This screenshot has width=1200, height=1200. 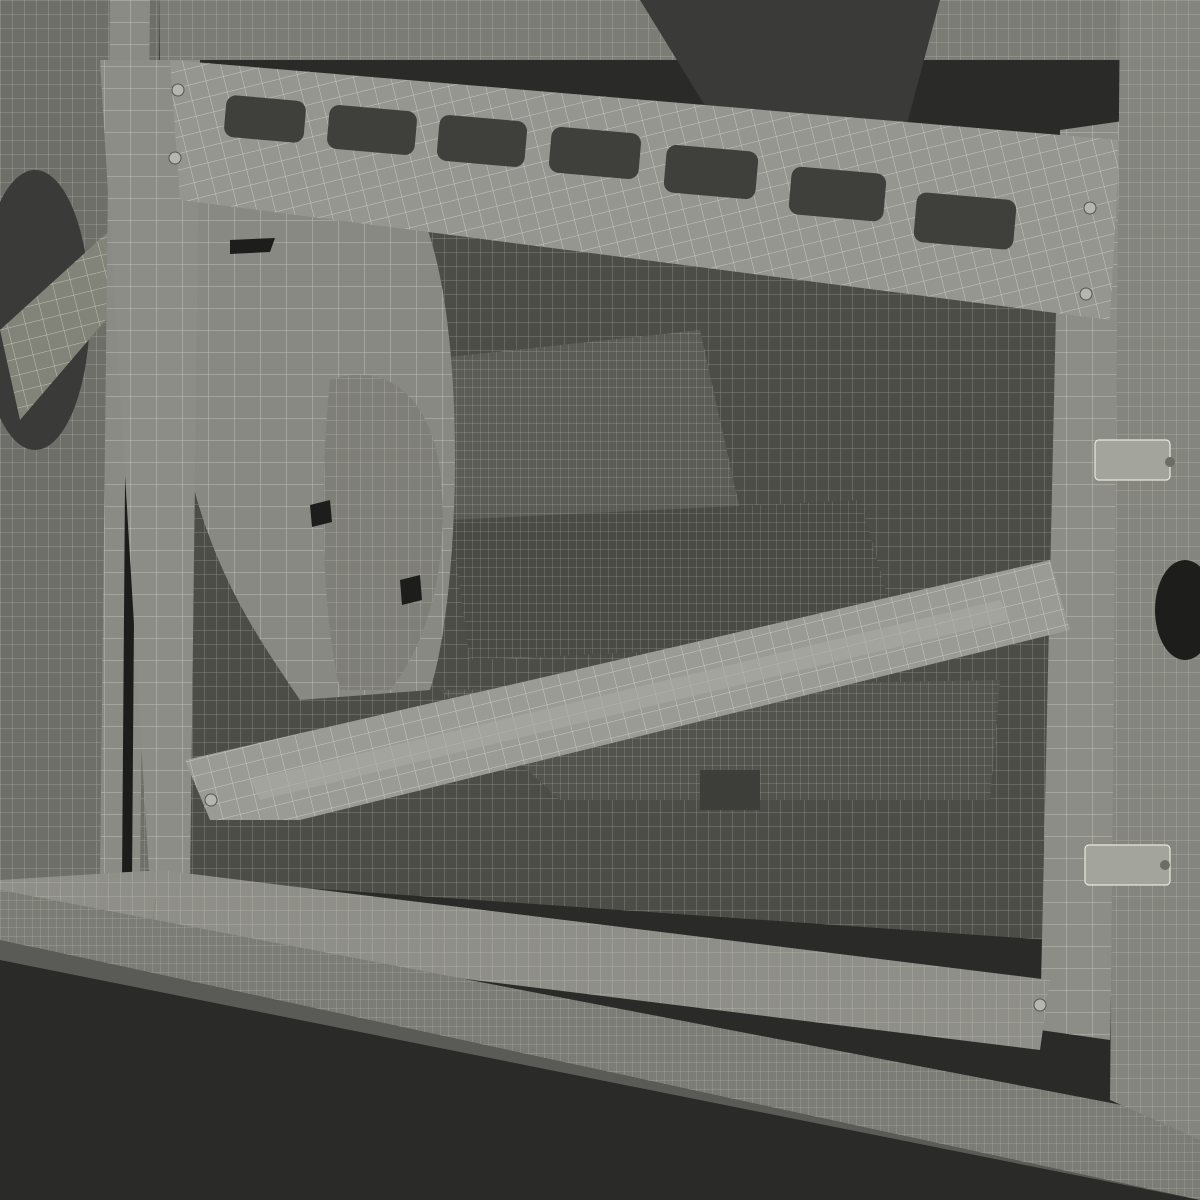 What do you see at coordinates (1155, 570) in the screenshot?
I see `front-body-structure` at bounding box center [1155, 570].